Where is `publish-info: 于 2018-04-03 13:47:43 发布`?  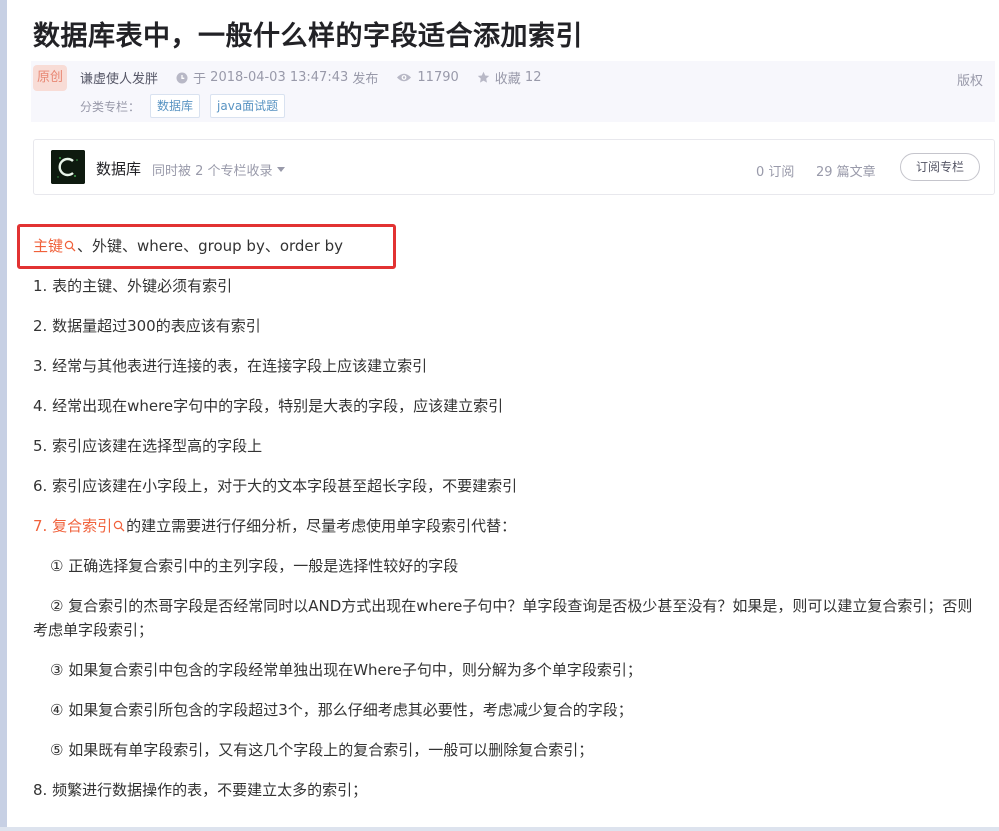 publish-info: 于 2018-04-03 13:47:43 发布 is located at coordinates (277, 77).